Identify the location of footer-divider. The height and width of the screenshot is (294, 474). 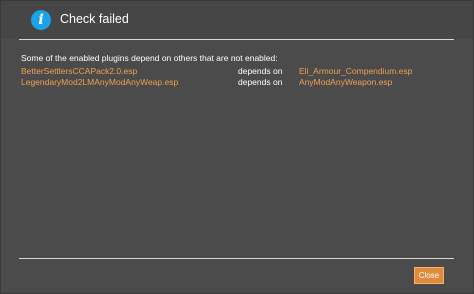
(236, 258).